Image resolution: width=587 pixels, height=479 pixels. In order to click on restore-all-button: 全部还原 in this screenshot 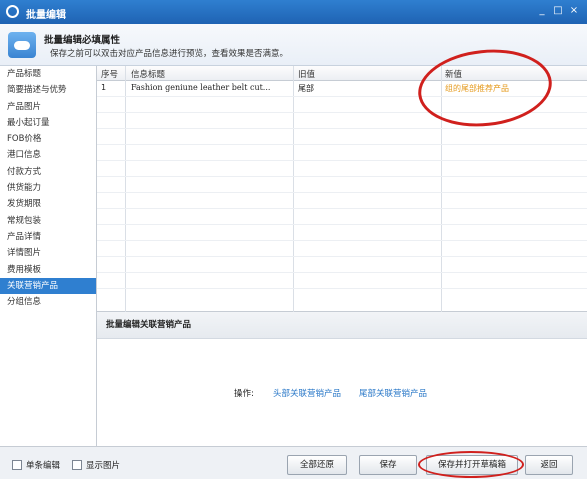, I will do `click(317, 465)`.